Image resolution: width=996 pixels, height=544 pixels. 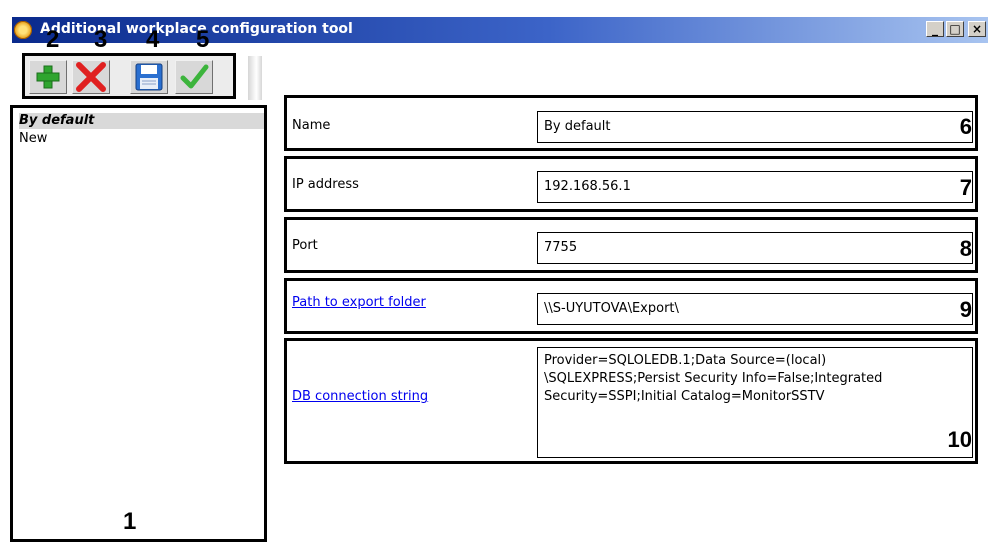 I want to click on callout-1: 1, so click(x=130, y=521).